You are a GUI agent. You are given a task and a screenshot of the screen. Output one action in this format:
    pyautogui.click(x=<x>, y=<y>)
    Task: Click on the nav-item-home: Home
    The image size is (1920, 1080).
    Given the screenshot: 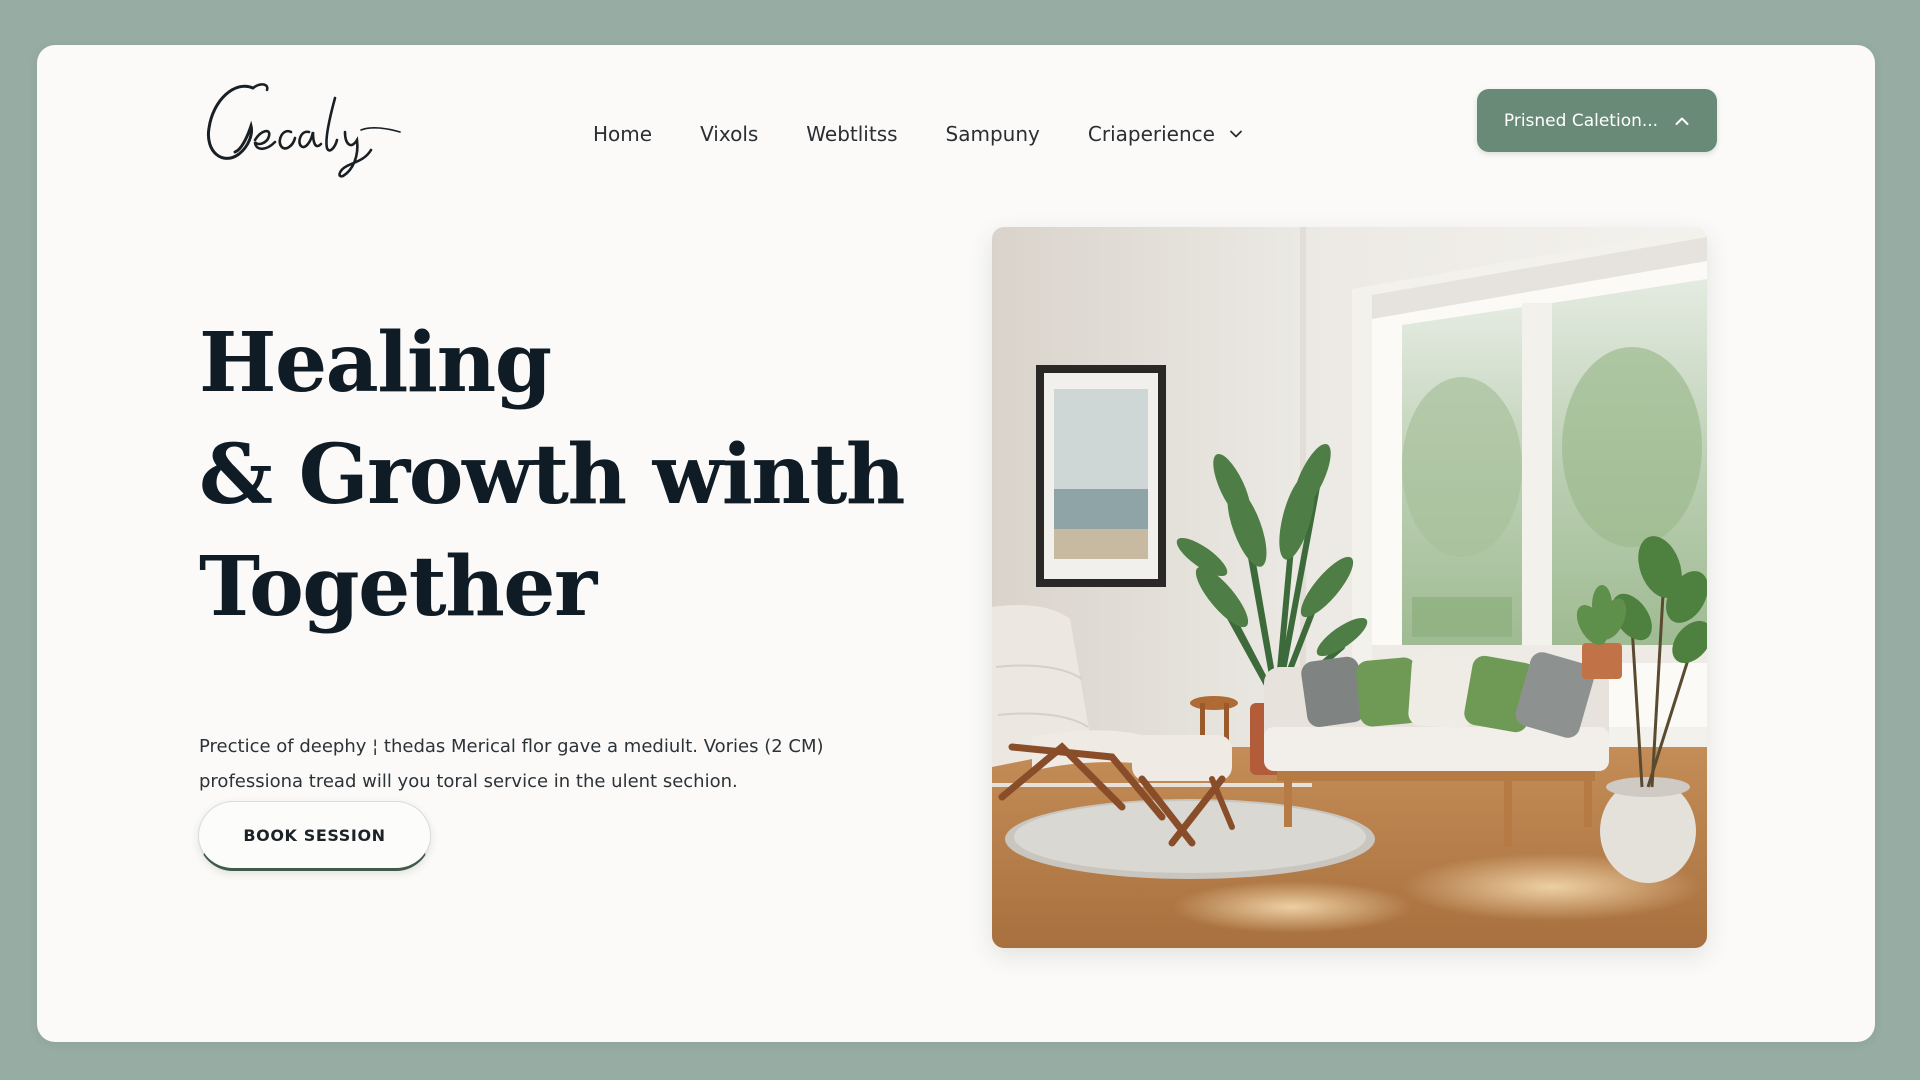 What is the action you would take?
    pyautogui.click(x=622, y=134)
    